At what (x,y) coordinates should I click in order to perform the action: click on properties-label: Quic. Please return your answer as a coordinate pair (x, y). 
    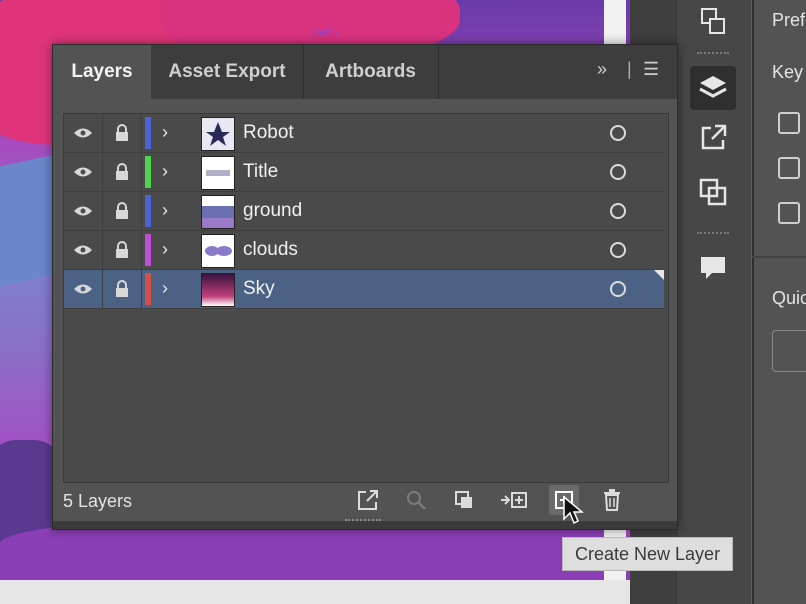
    Looking at the image, I should click on (789, 298).